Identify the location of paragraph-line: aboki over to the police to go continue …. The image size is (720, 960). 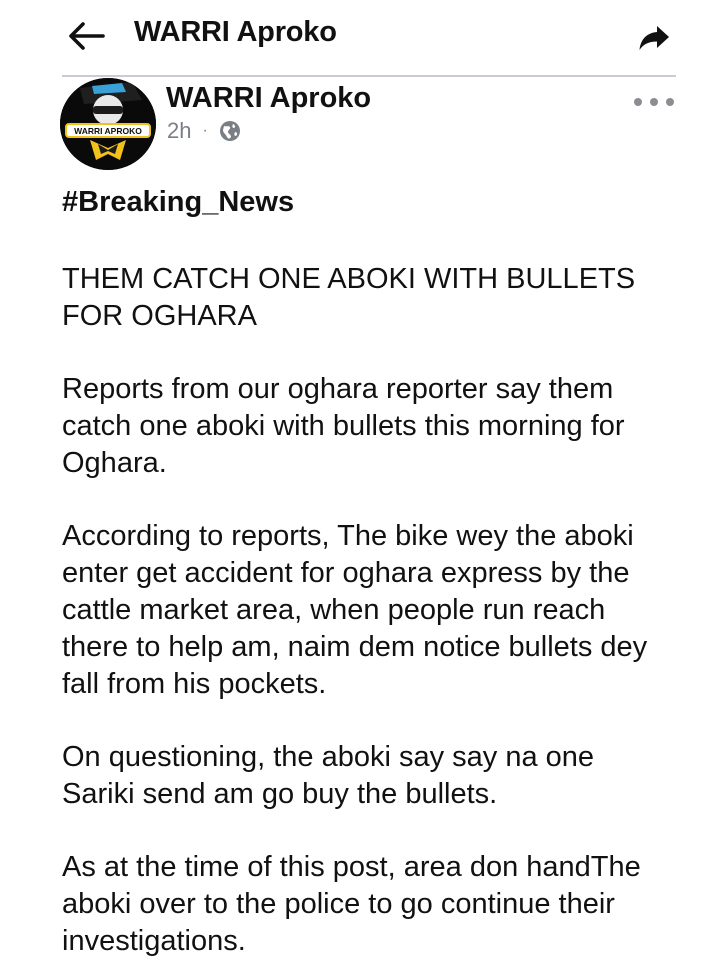
(338, 904).